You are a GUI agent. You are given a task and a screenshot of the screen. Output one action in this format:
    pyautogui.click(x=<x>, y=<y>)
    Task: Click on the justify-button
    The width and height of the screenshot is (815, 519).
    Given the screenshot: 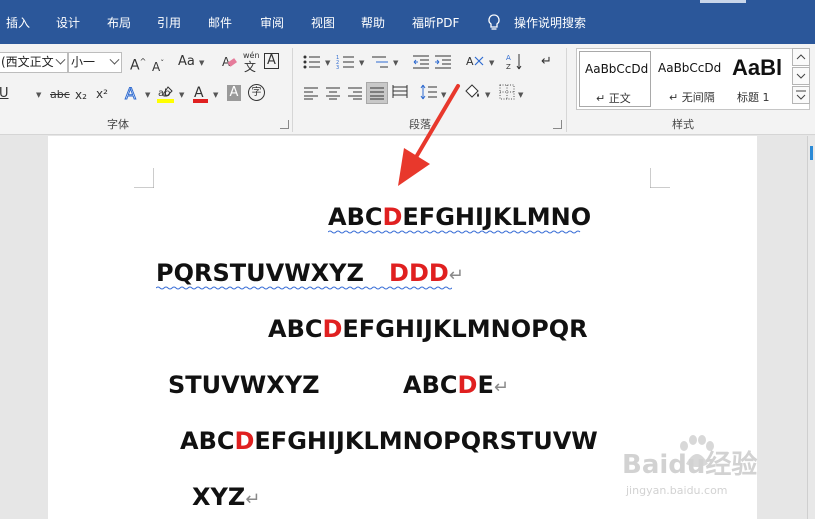 What is the action you would take?
    pyautogui.click(x=377, y=93)
    